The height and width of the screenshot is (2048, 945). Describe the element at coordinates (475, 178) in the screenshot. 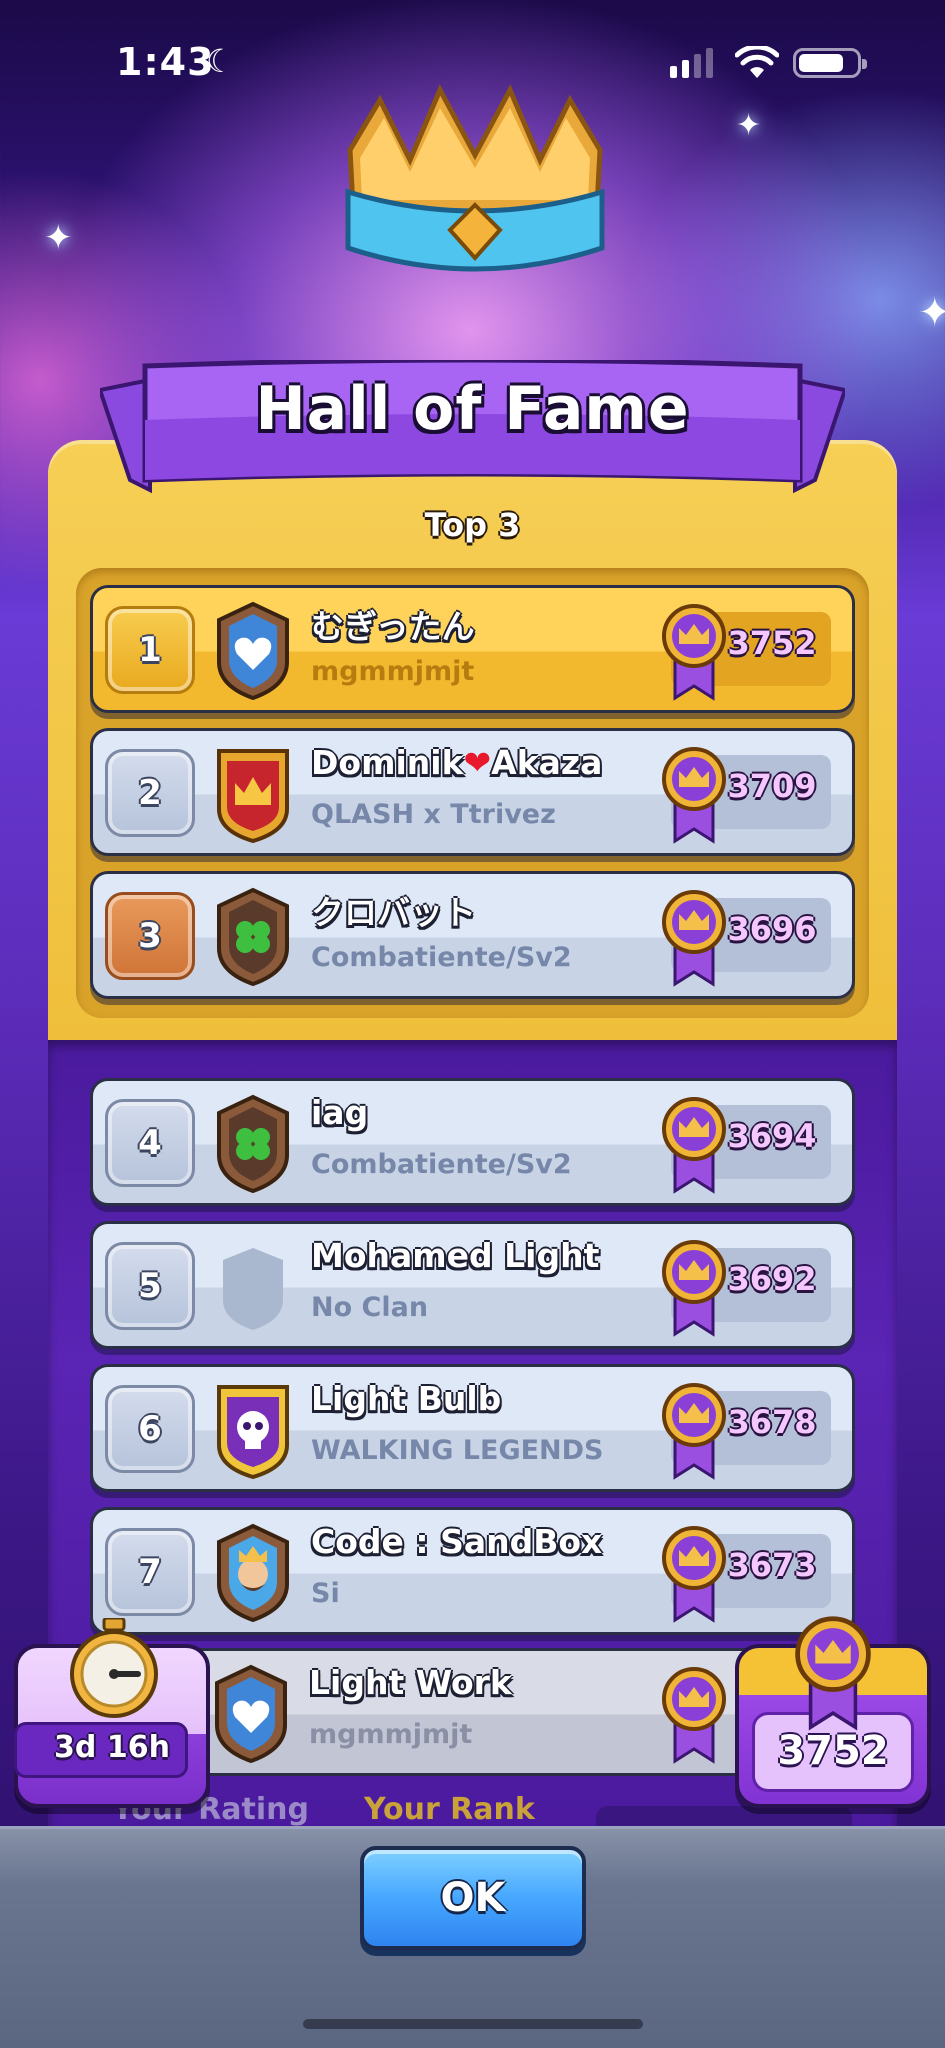

I see `golden-crown-icon` at that location.